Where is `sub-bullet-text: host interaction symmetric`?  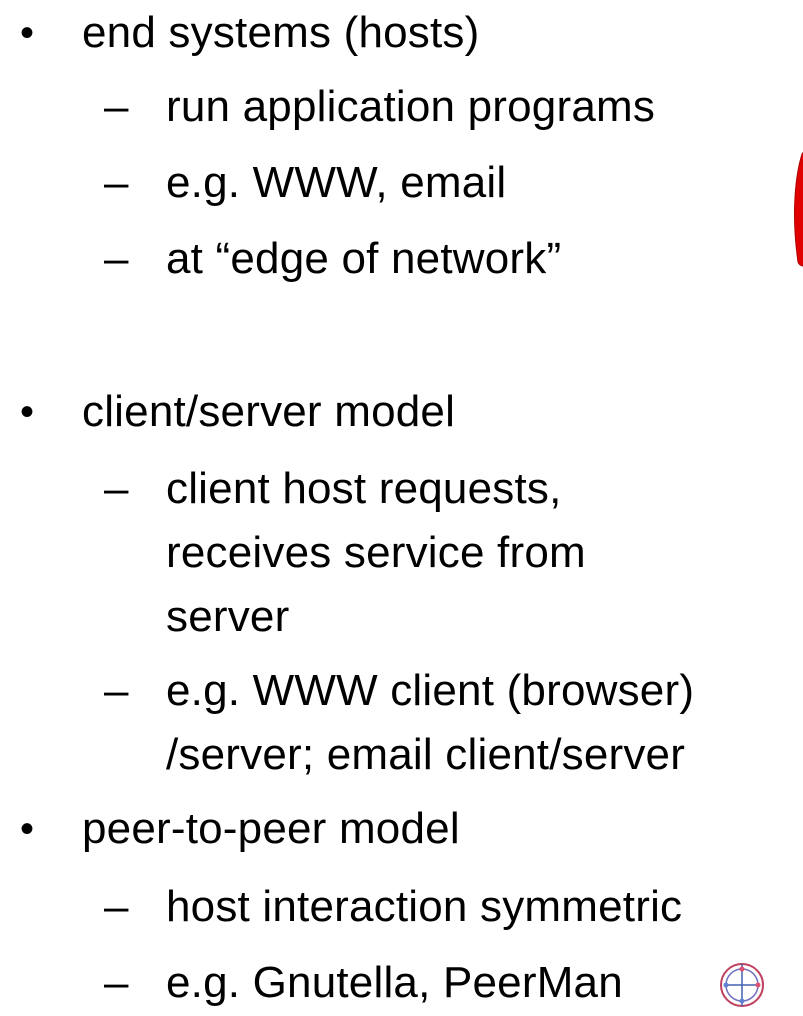 sub-bullet-text: host interaction symmetric is located at coordinates (424, 906).